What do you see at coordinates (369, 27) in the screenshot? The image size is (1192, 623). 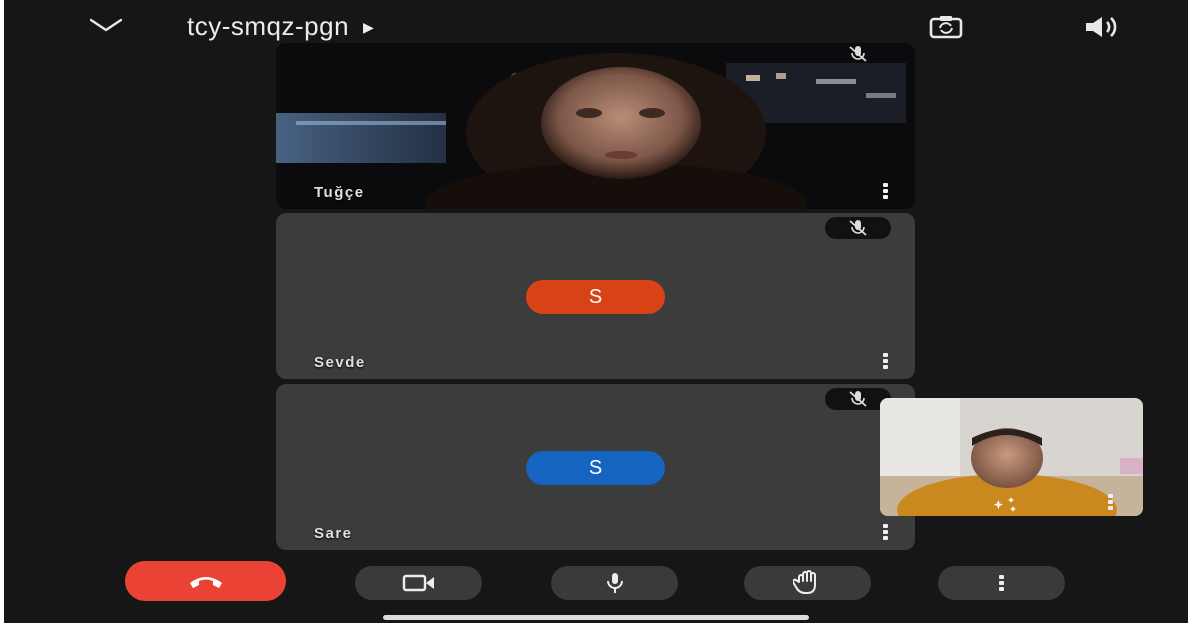 I see `play-arrow-icon: ▶` at bounding box center [369, 27].